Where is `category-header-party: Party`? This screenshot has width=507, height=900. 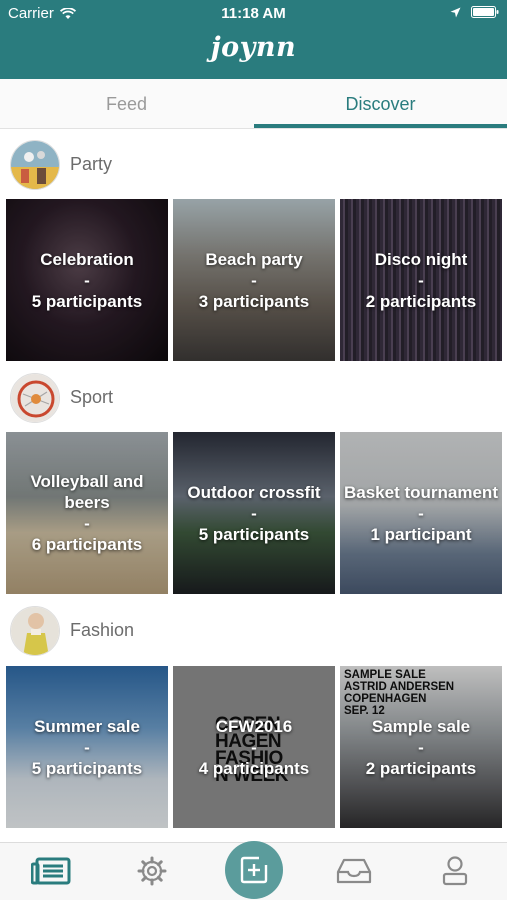
category-header-party: Party is located at coordinates (253, 164).